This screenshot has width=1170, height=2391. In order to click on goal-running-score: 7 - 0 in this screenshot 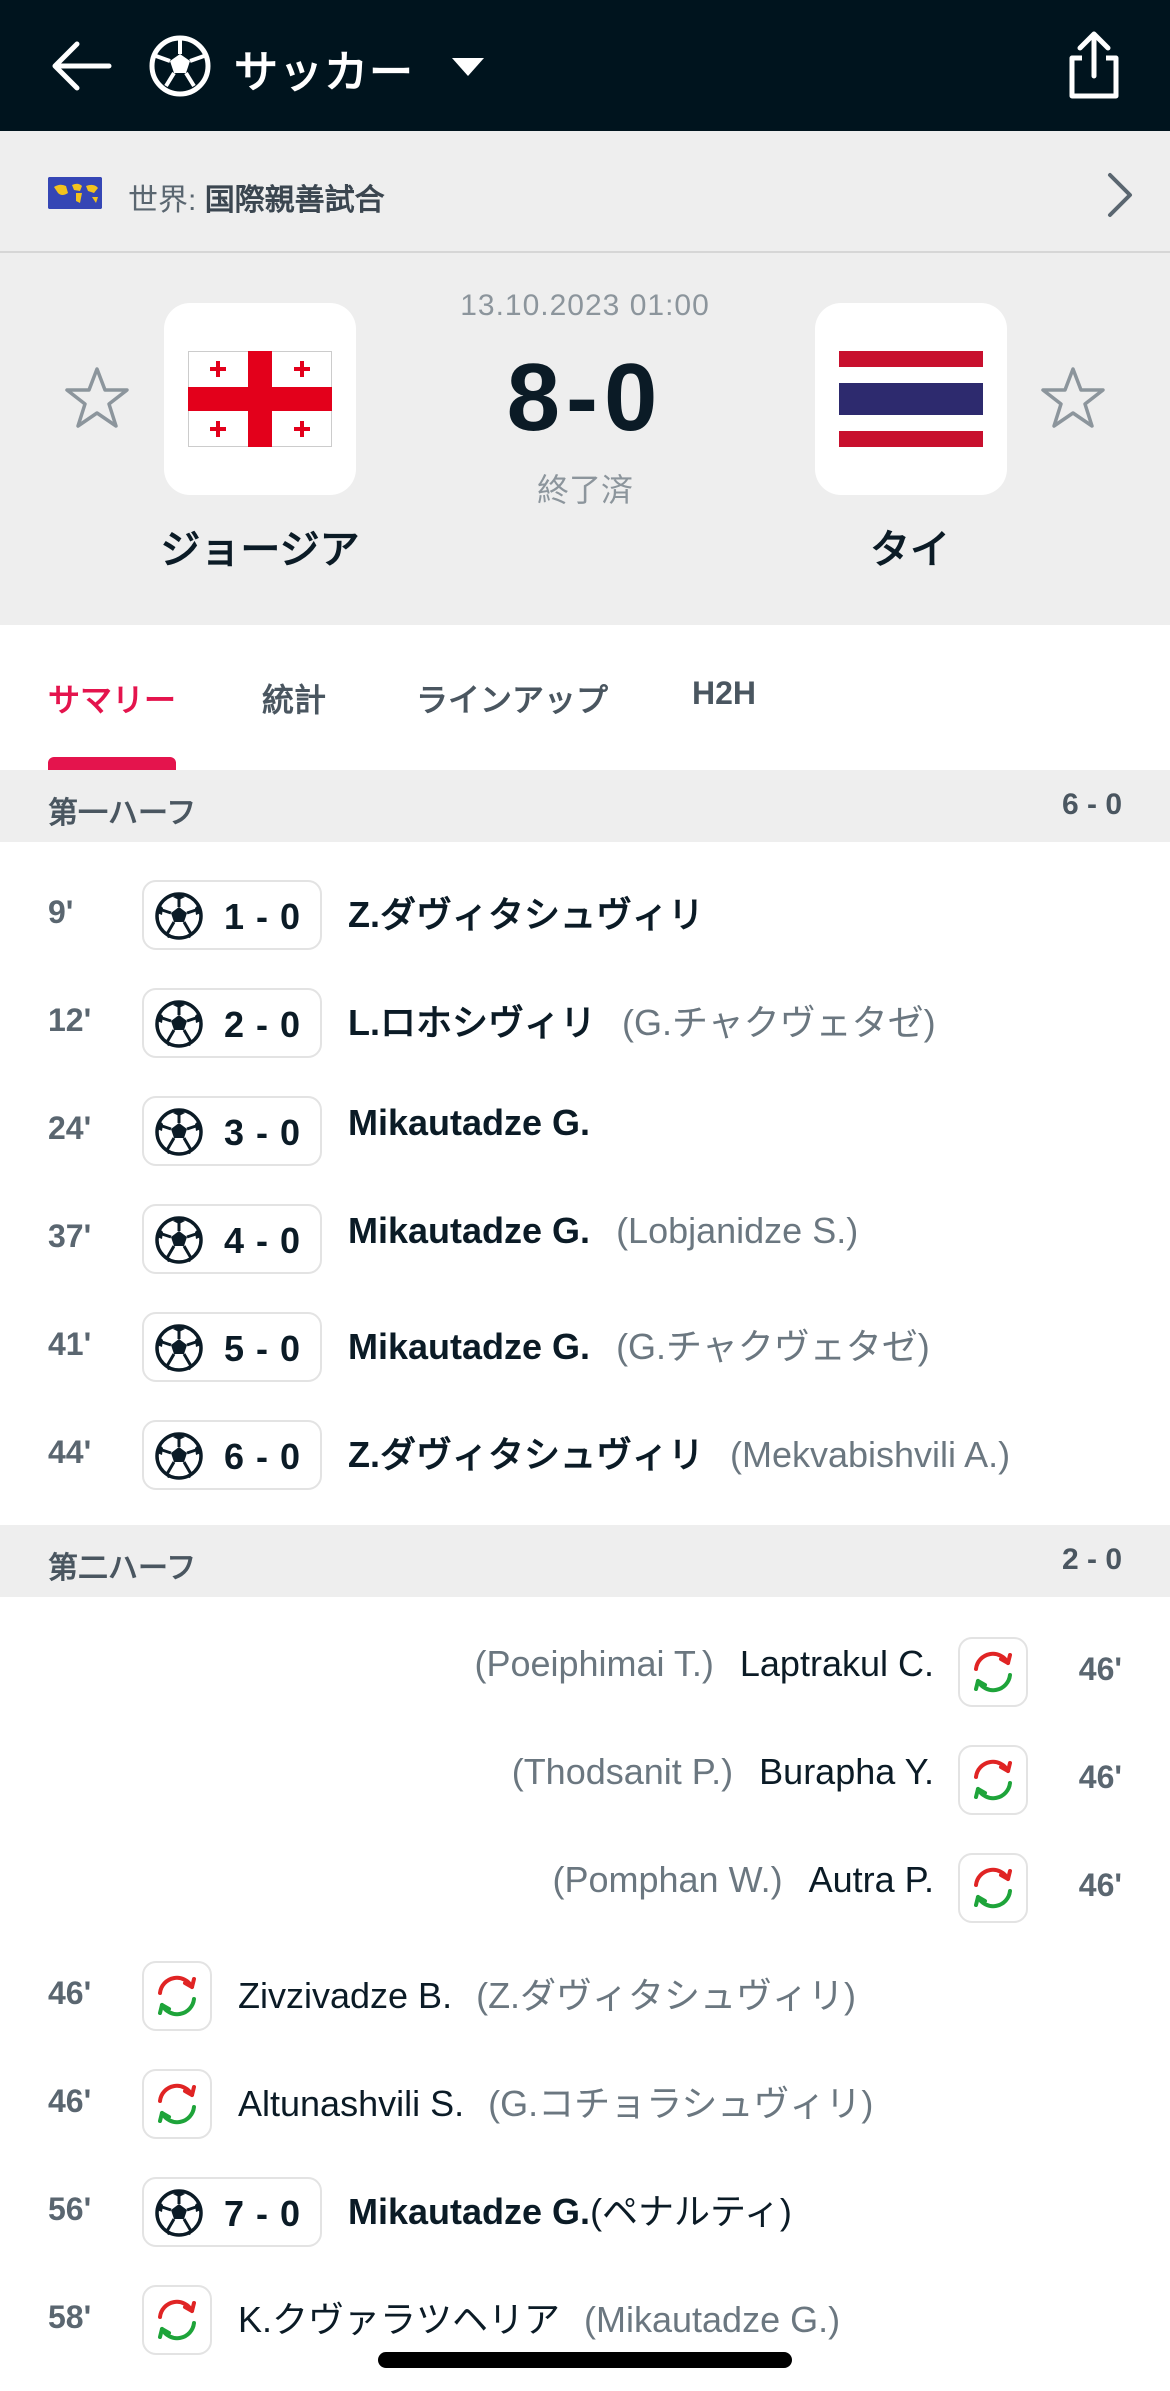, I will do `click(263, 2213)`.